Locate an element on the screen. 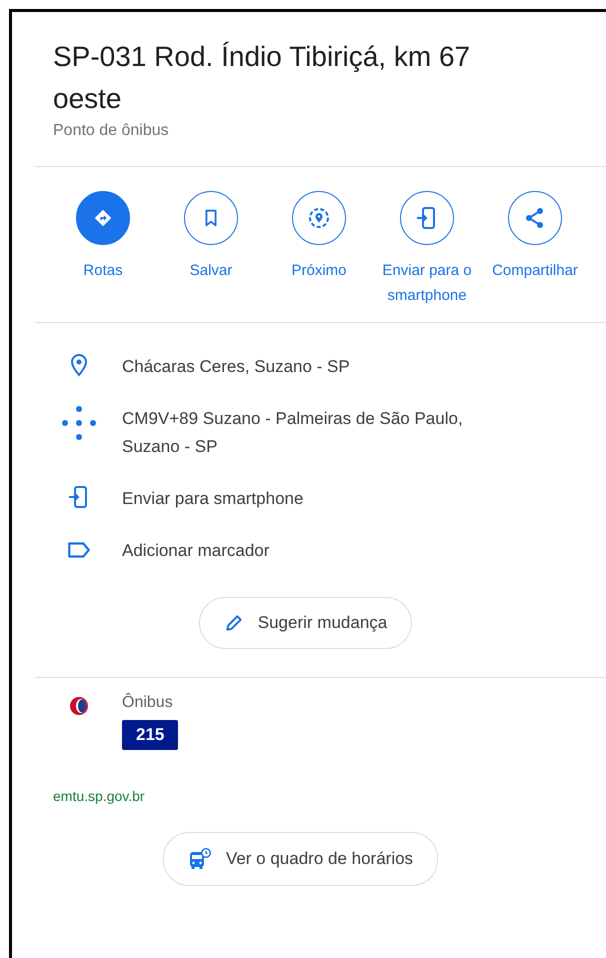 This screenshot has height=958, width=606. detail-text: Enviar para smartphone is located at coordinates (213, 499).